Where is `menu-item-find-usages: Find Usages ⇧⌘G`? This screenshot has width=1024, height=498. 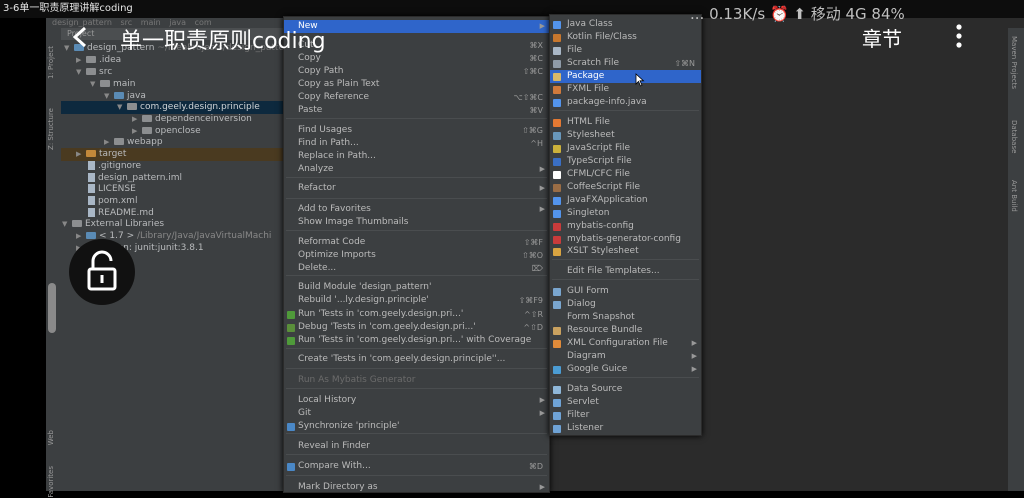
menu-item-find-usages: Find Usages ⇧⌘G is located at coordinates (416, 130).